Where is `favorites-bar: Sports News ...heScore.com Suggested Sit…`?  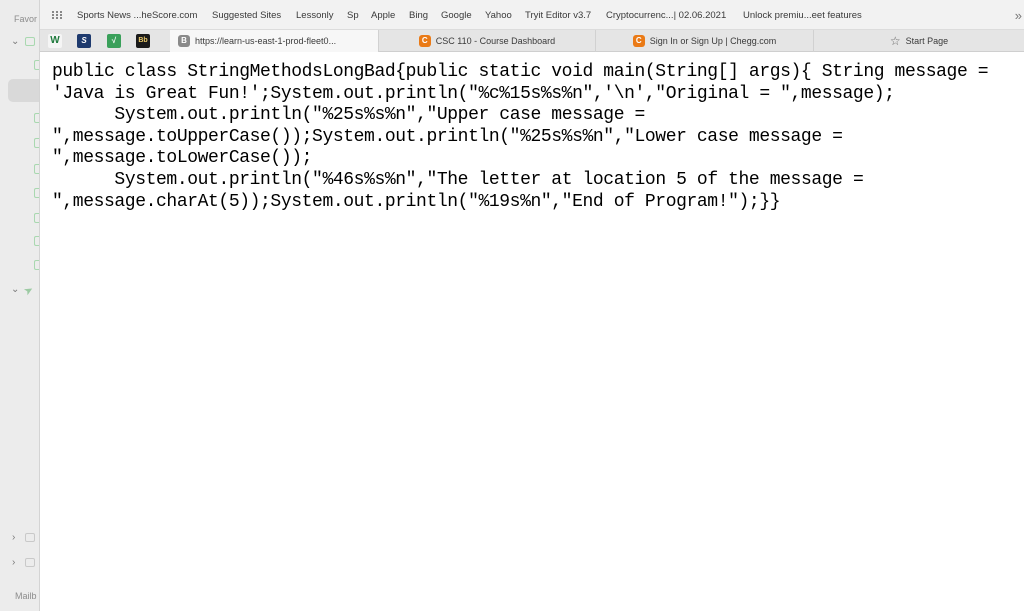 favorites-bar: Sports News ...heScore.com Suggested Sit… is located at coordinates (532, 15).